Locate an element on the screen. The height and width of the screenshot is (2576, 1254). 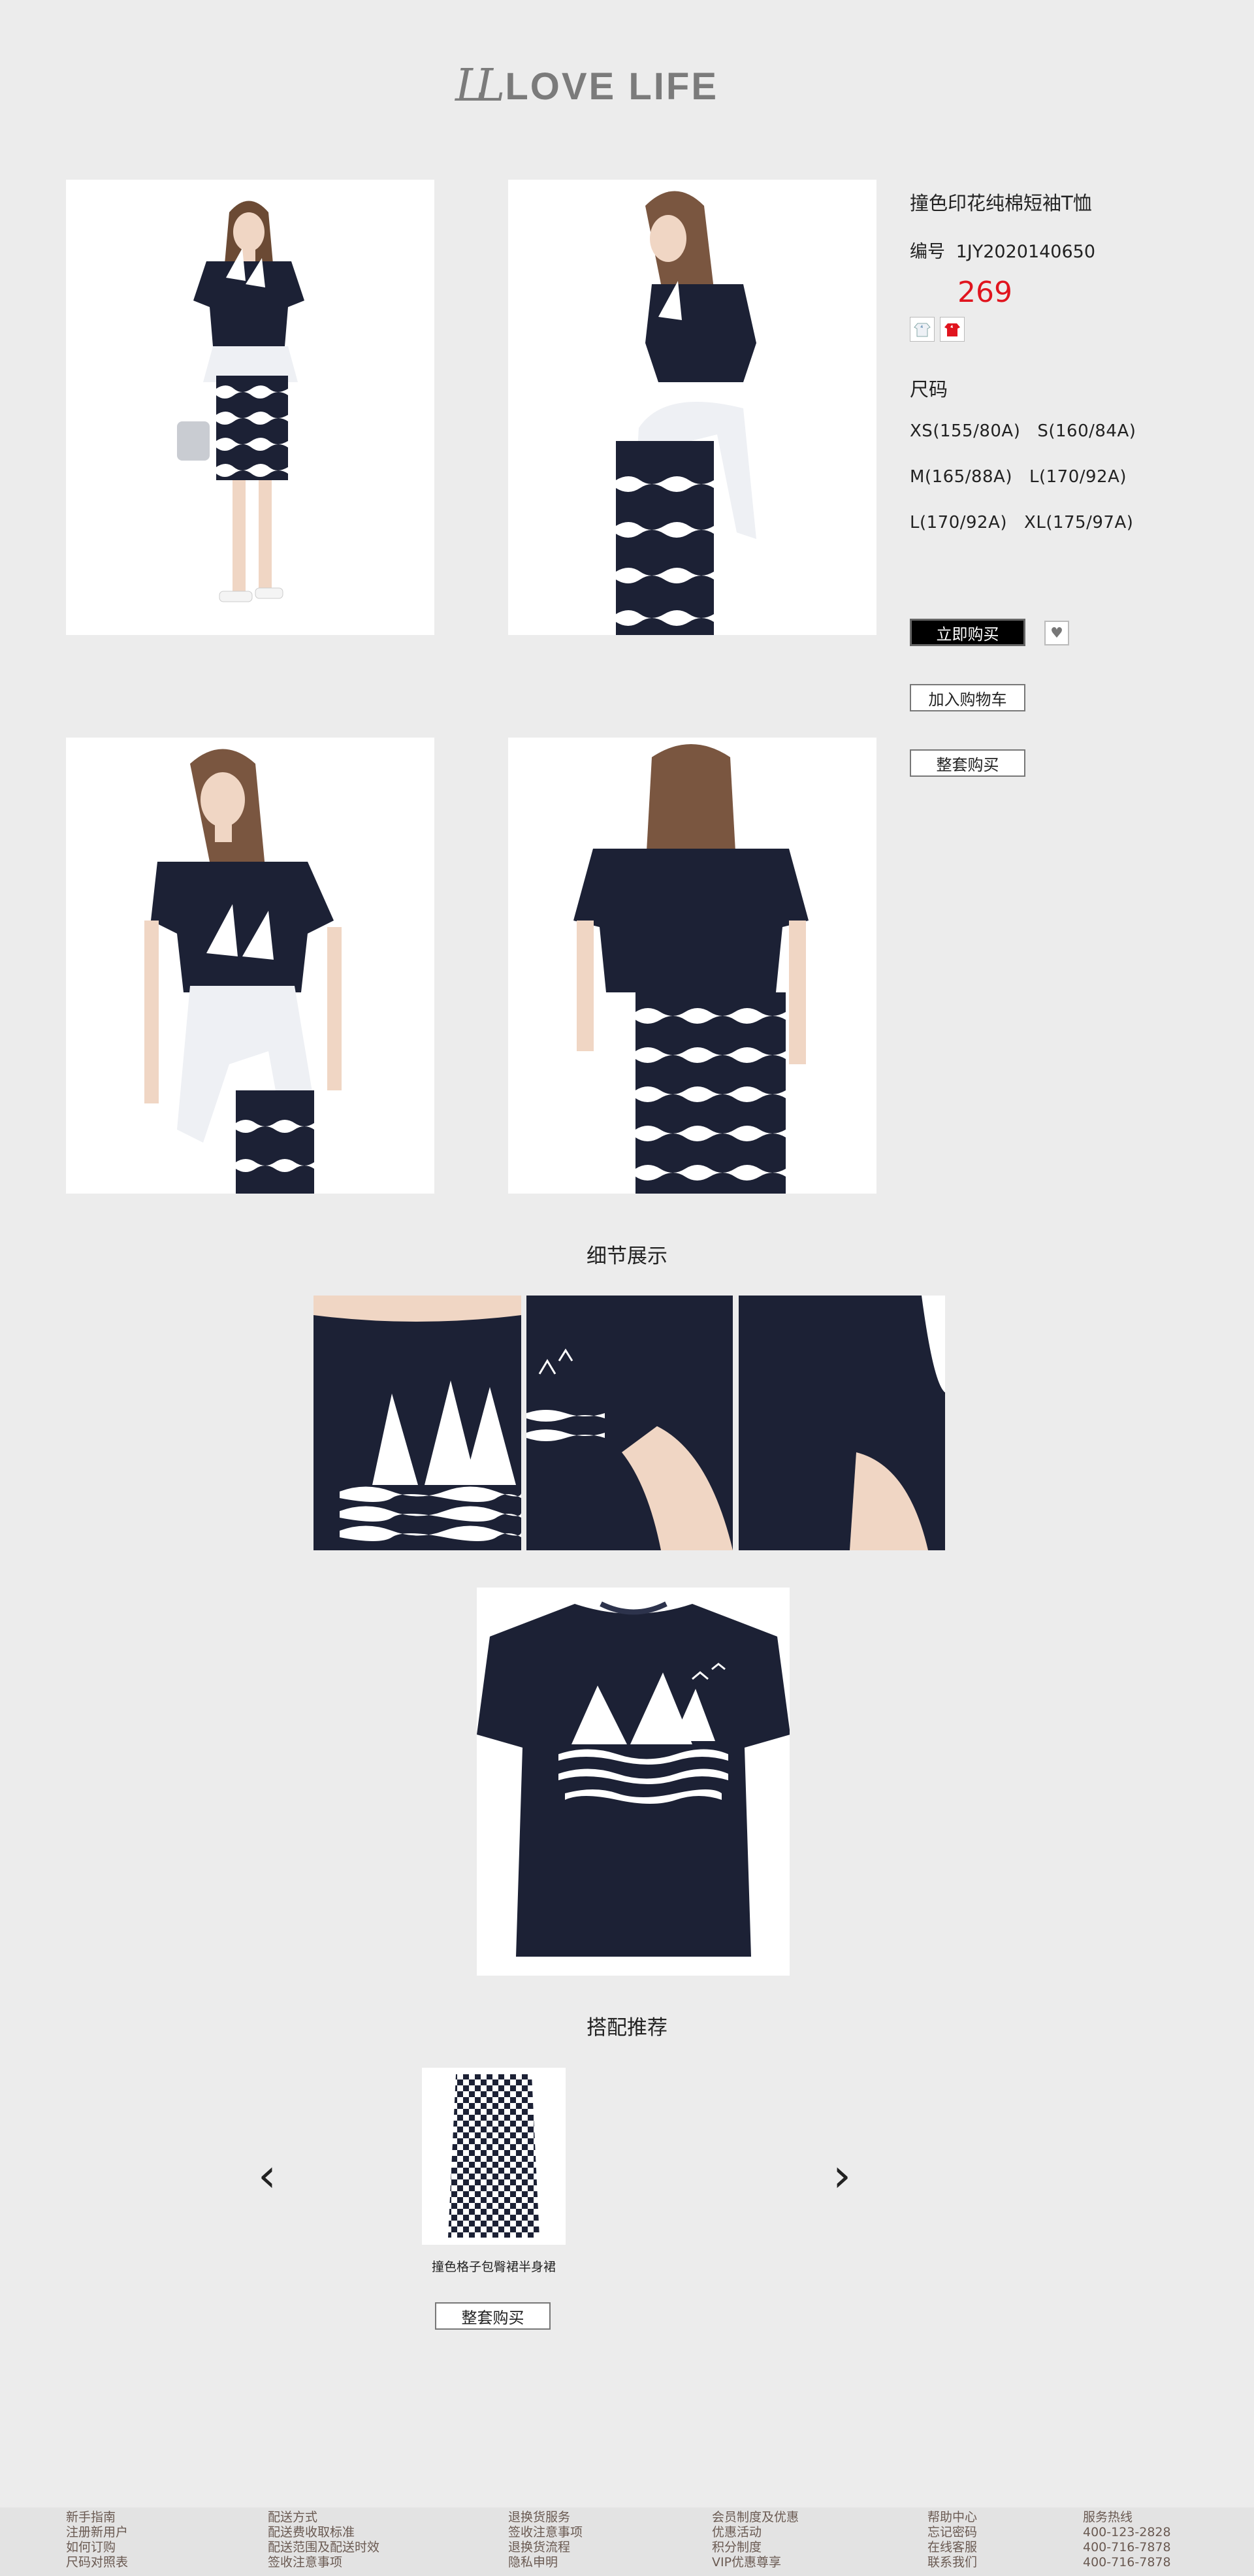
detail-photo-print is located at coordinates (417, 1423).